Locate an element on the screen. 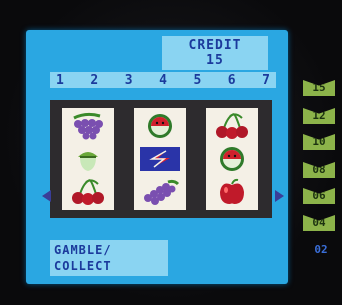 The image size is (342, 305). collect-label: COLLECT is located at coordinates (83, 266).